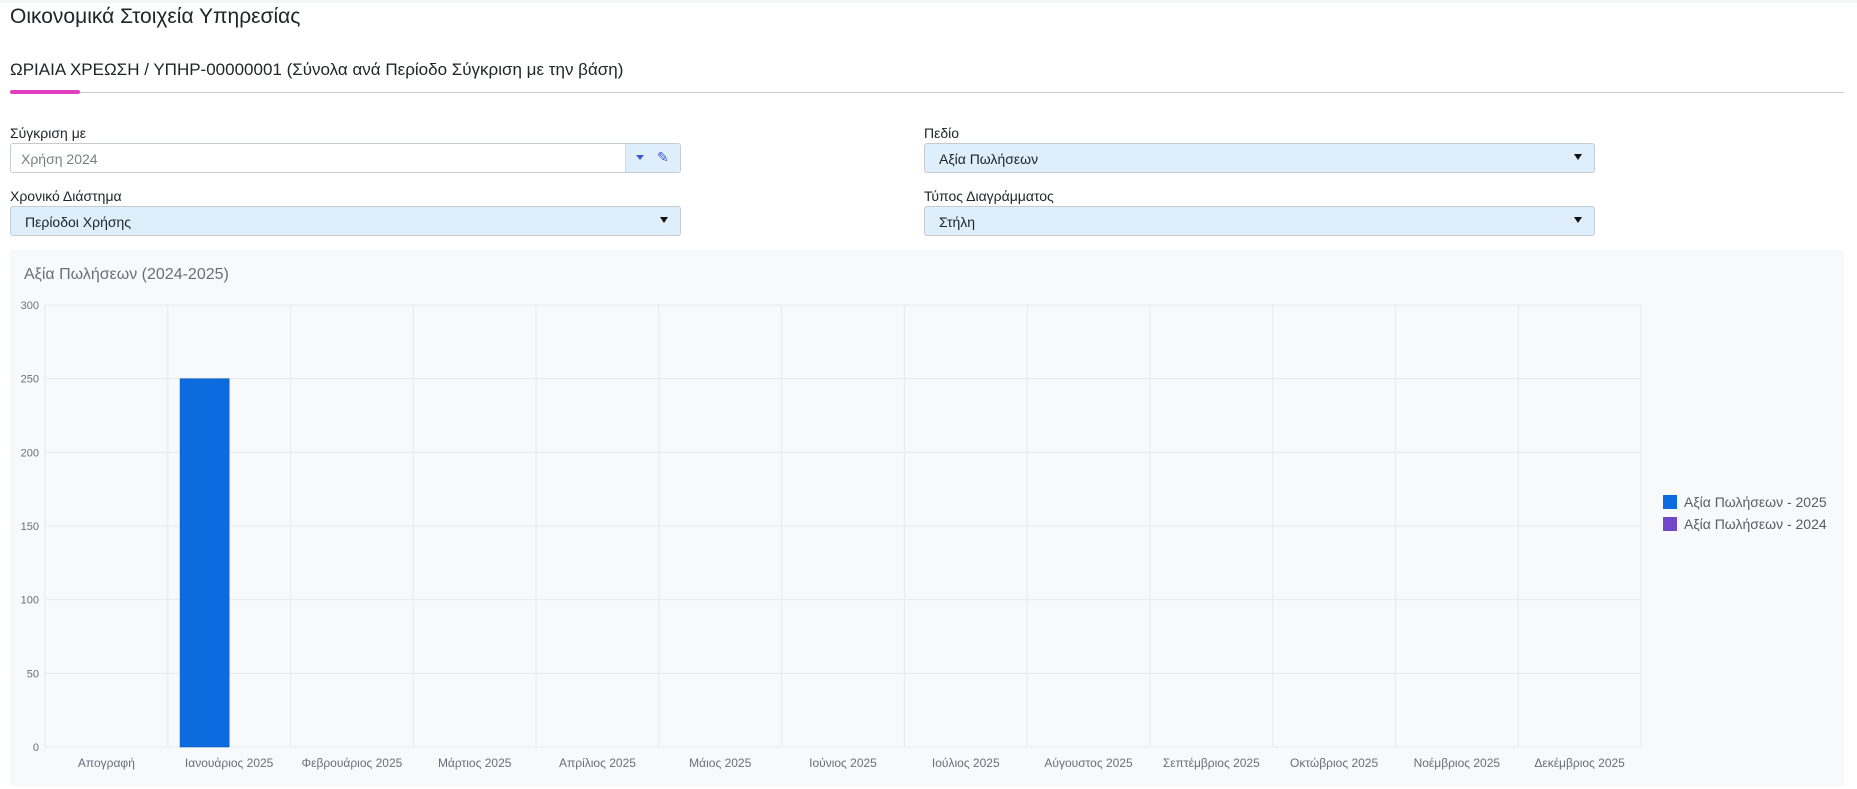 The height and width of the screenshot is (789, 1857). What do you see at coordinates (989, 159) in the screenshot?
I see `field-value: Αξία Πωλήσεων` at bounding box center [989, 159].